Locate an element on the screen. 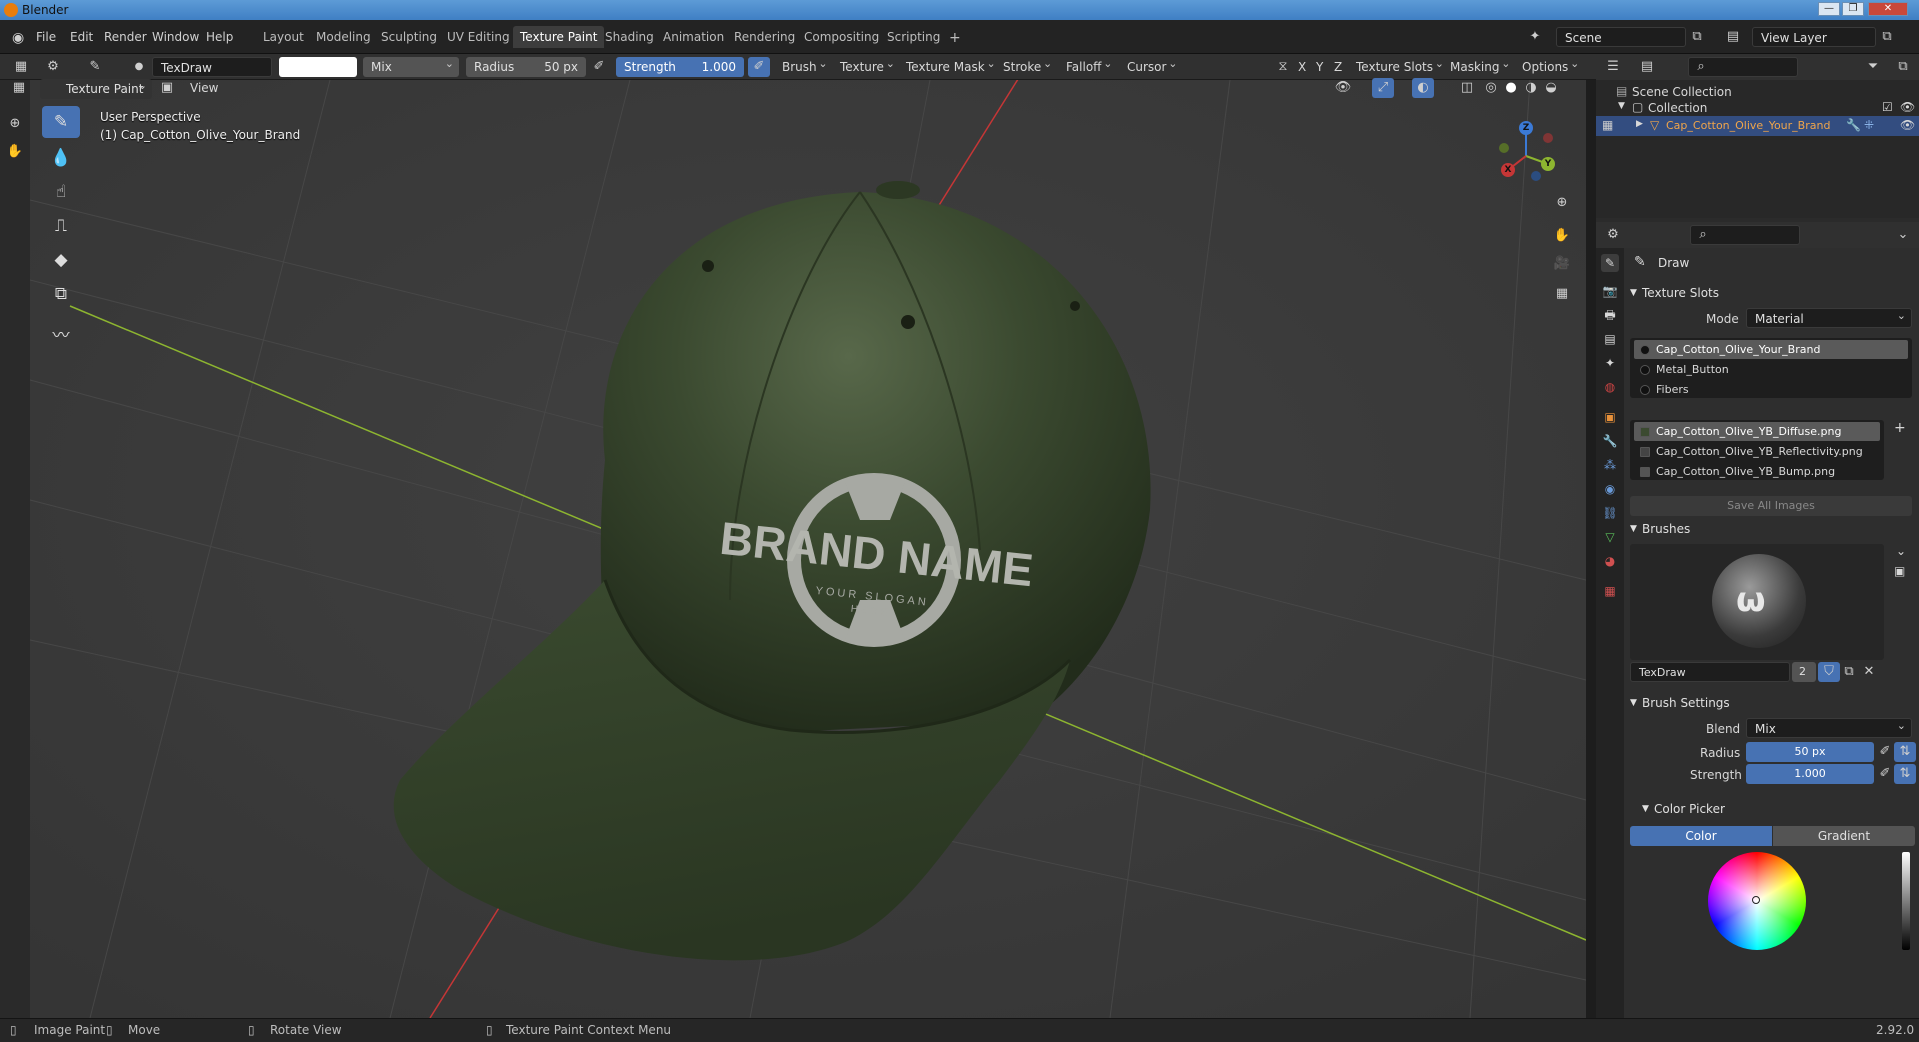  color-wheel is located at coordinates (1757, 901).